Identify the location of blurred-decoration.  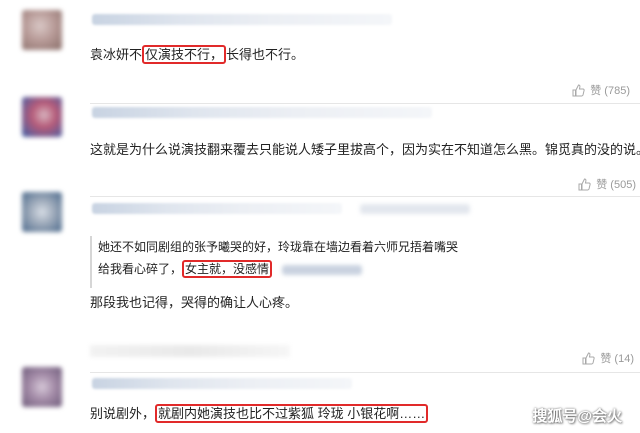
(190, 351).